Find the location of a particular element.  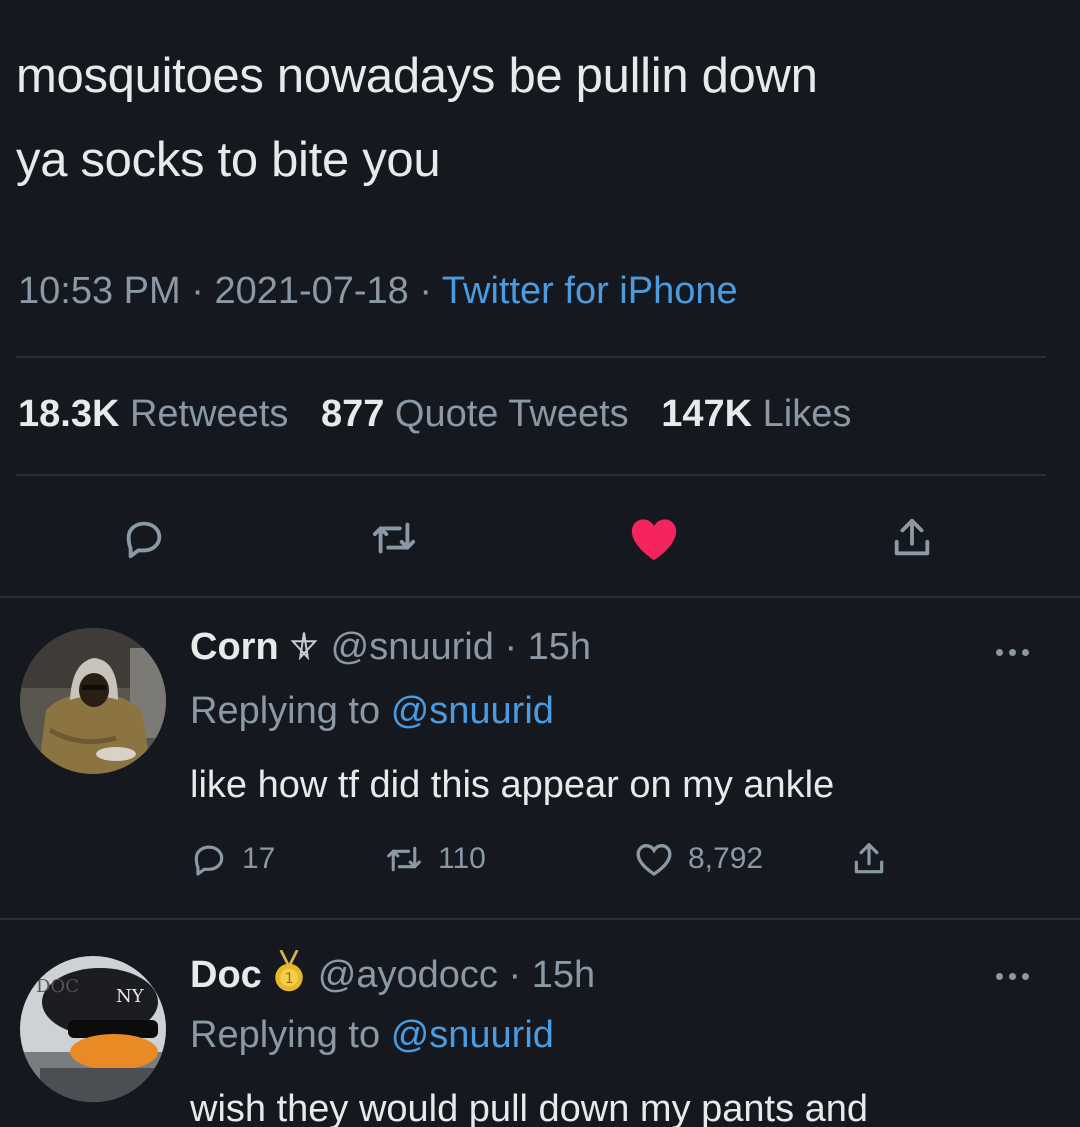

display-name: Doc is located at coordinates (226, 975).